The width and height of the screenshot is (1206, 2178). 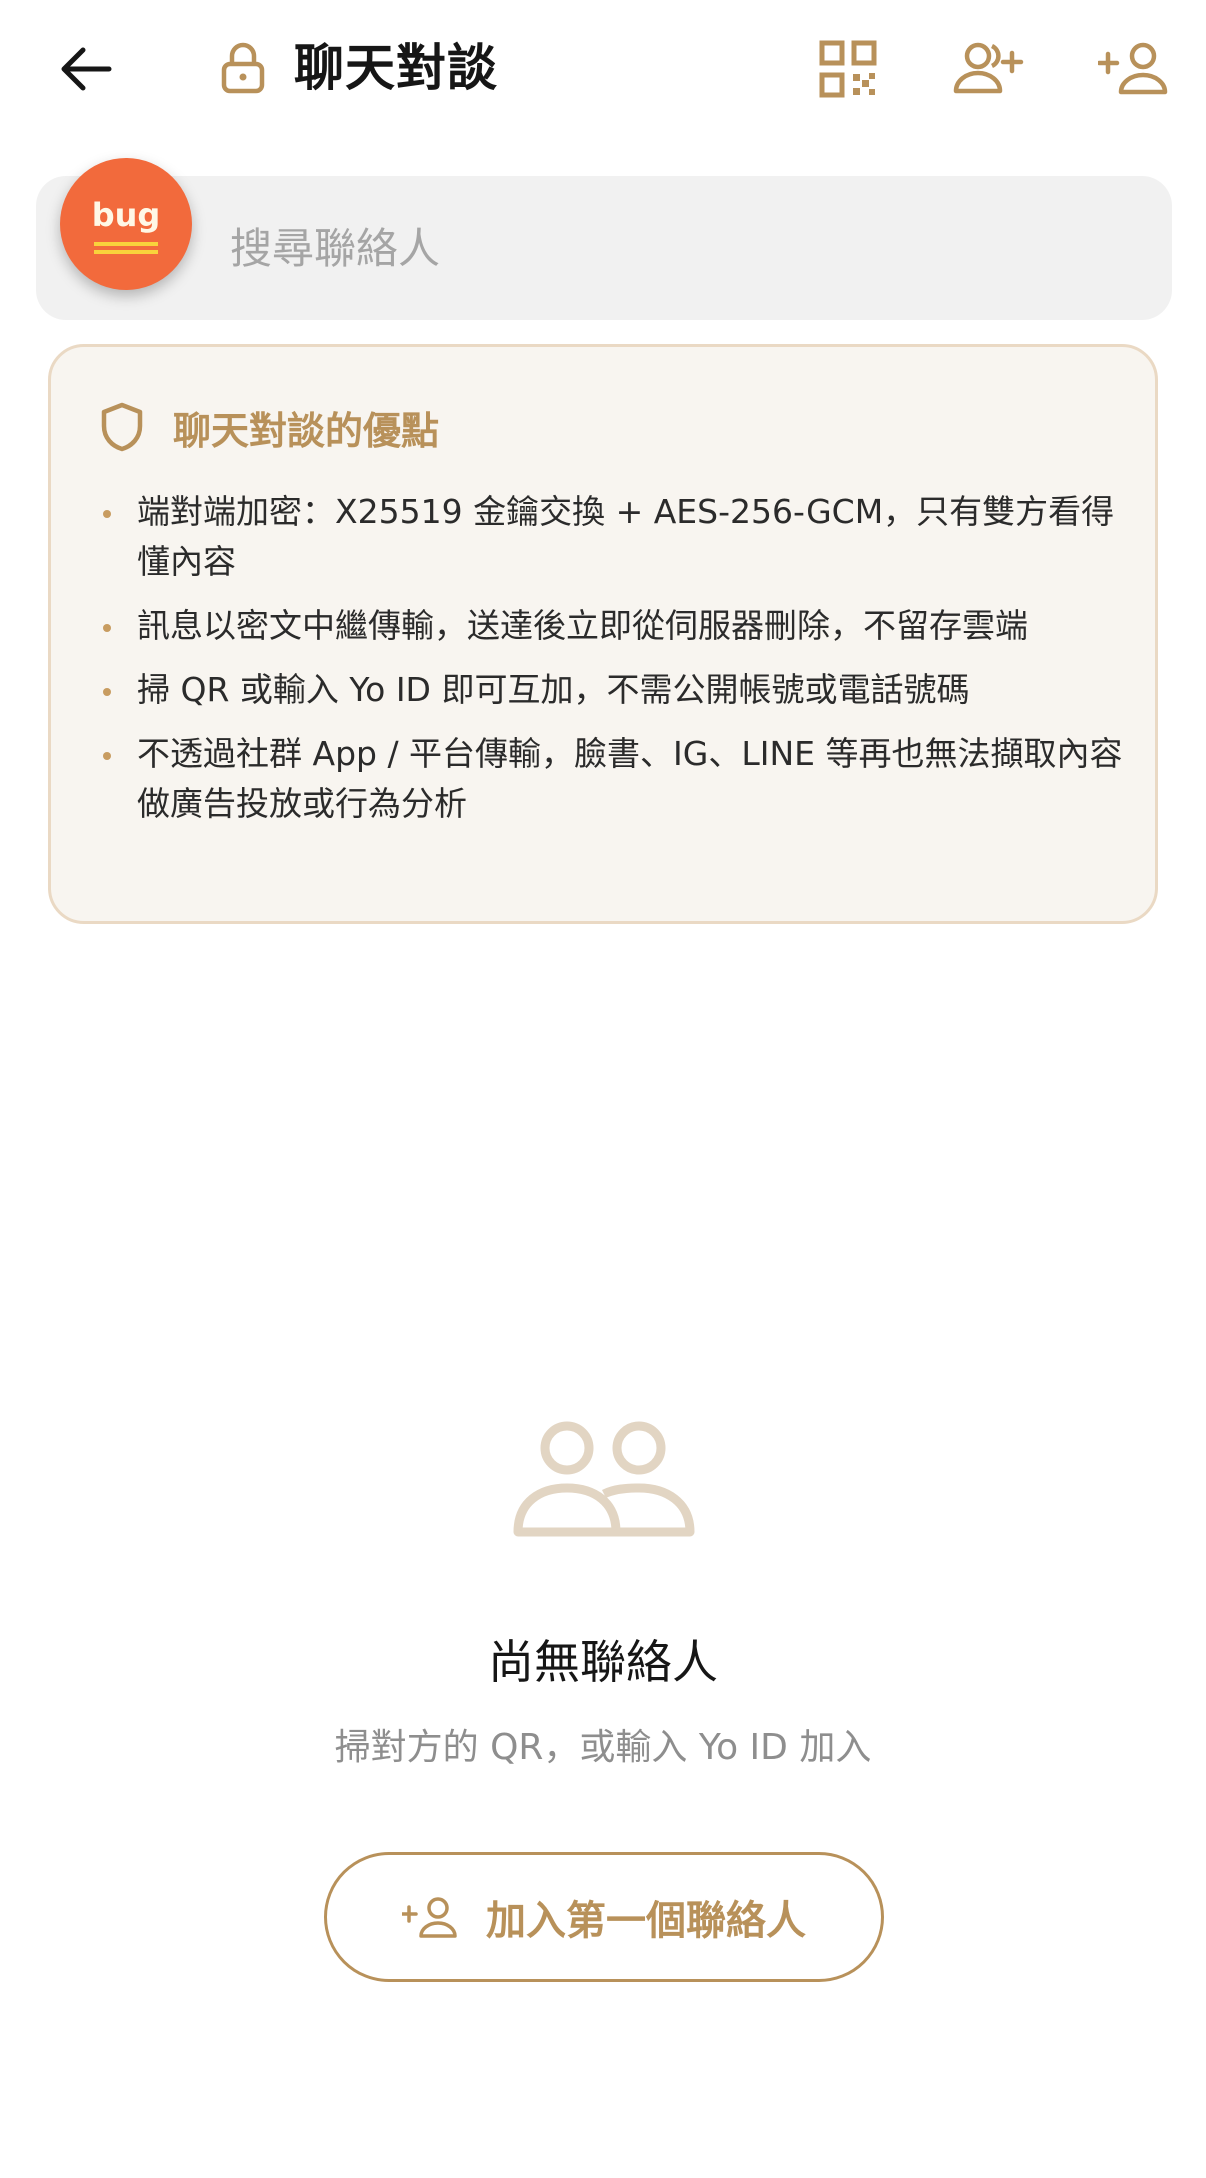 I want to click on add-friend-button, so click(x=990, y=69).